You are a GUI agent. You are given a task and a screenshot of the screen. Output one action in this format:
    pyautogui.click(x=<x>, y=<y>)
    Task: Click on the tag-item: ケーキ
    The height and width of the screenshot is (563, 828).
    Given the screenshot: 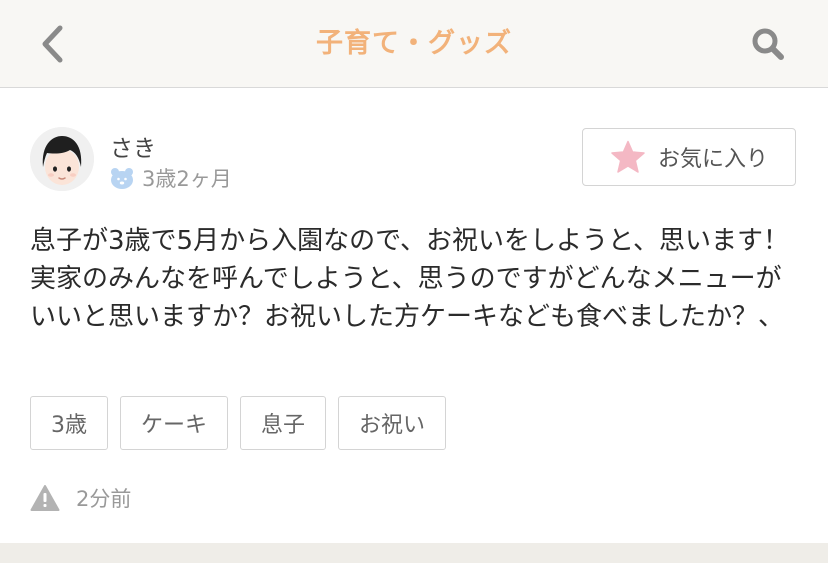 What is the action you would take?
    pyautogui.click(x=174, y=423)
    